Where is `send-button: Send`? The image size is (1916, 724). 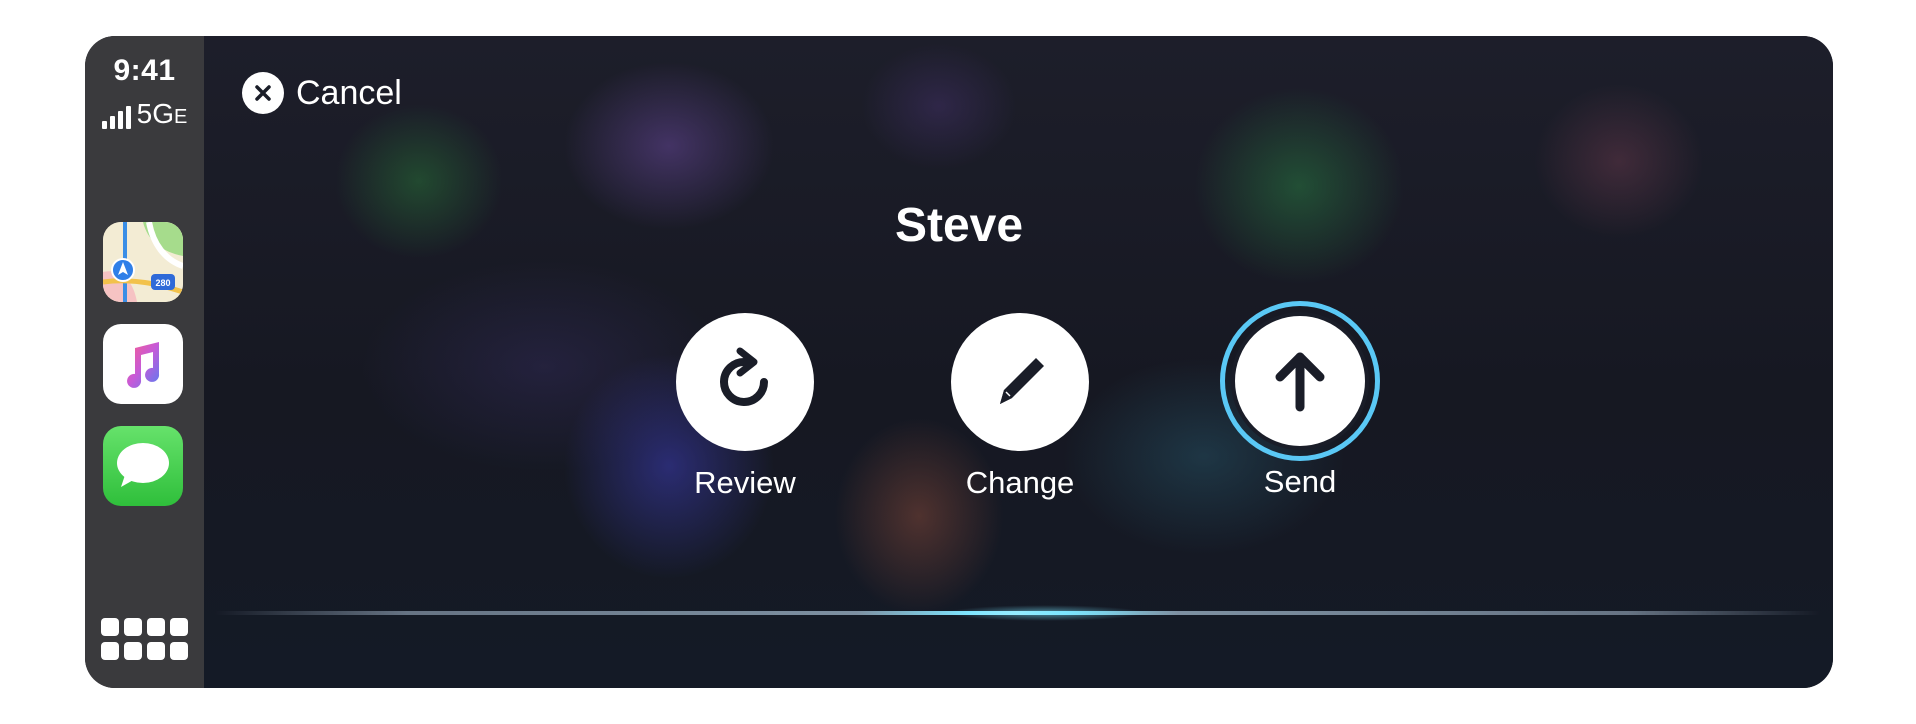 send-button: Send is located at coordinates (1300, 406).